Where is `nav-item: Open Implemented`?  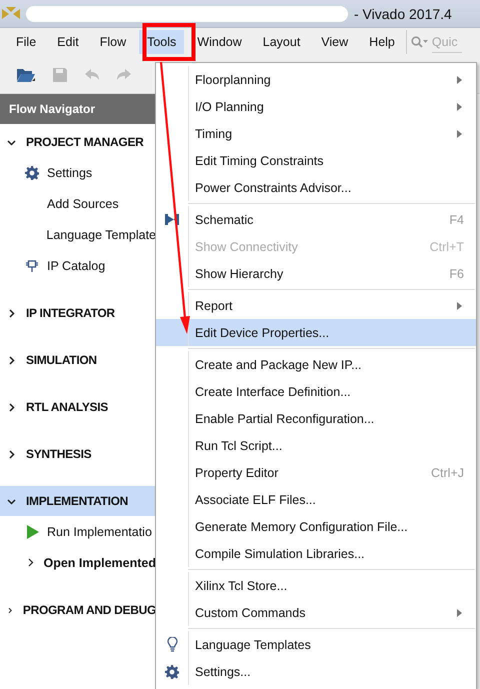 nav-item: Open Implemented is located at coordinates (99, 563).